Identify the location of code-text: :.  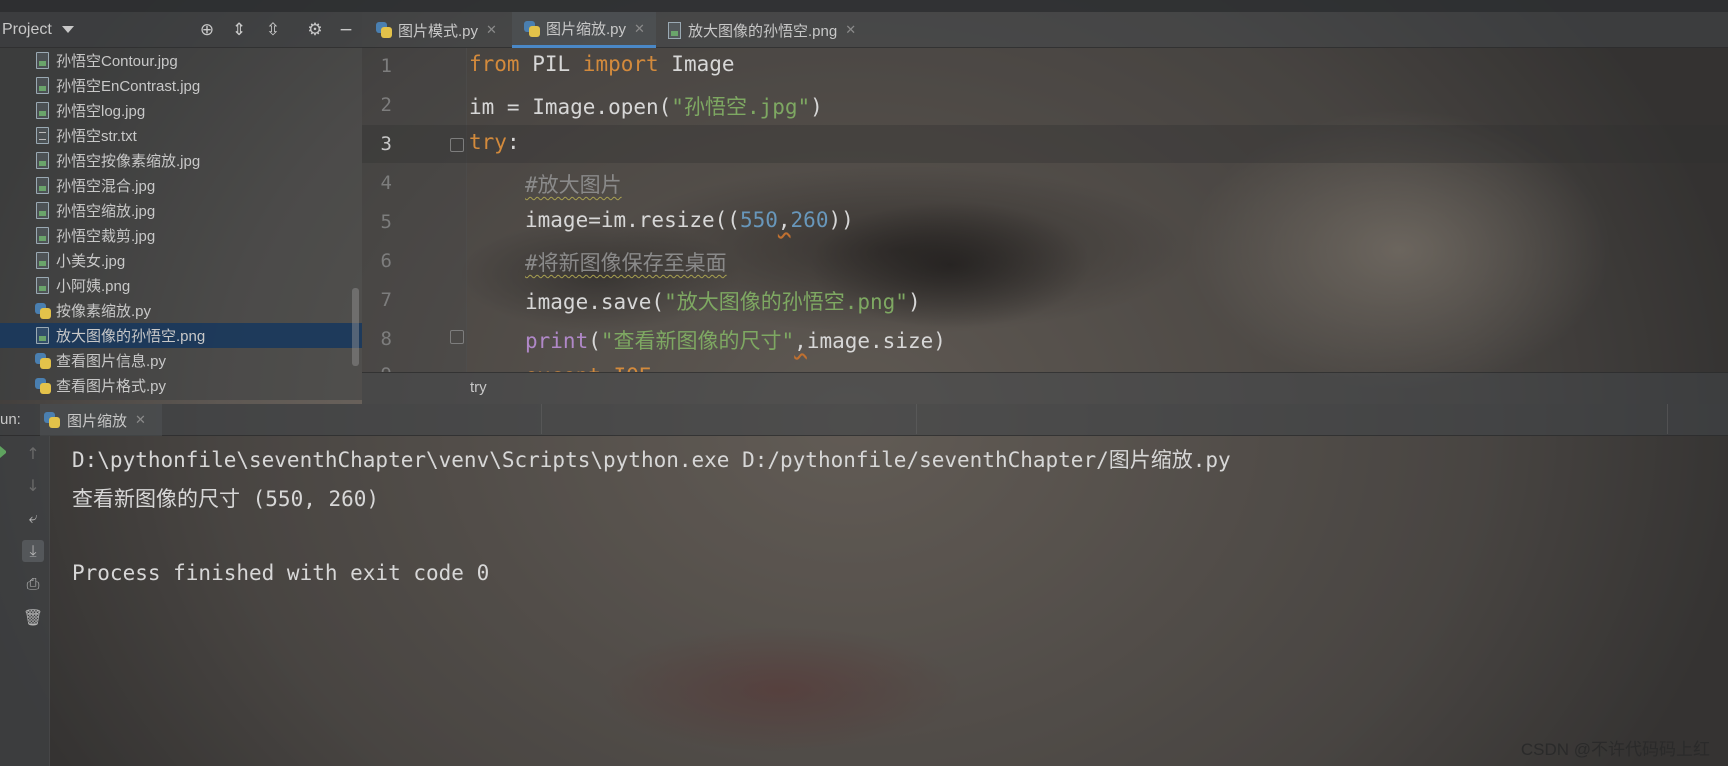
(513, 142).